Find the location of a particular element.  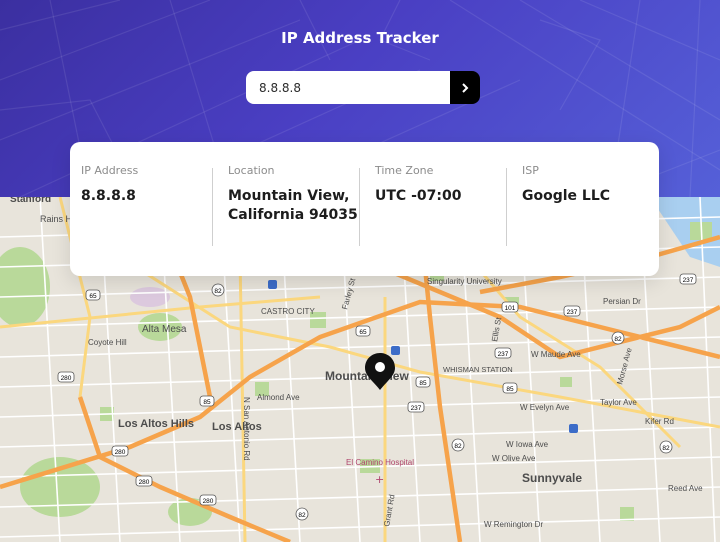

label-alta-mesa: Alta Mesa is located at coordinates (164, 329).